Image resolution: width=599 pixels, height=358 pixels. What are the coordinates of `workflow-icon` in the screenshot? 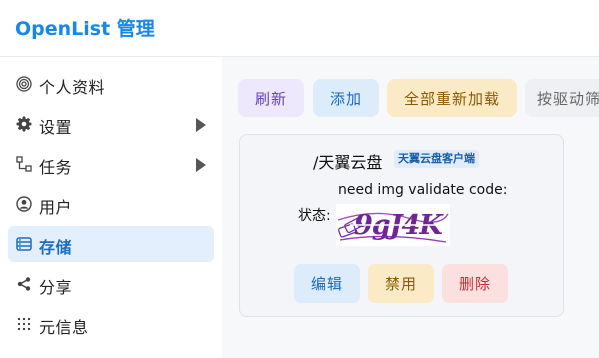 It's located at (24, 164).